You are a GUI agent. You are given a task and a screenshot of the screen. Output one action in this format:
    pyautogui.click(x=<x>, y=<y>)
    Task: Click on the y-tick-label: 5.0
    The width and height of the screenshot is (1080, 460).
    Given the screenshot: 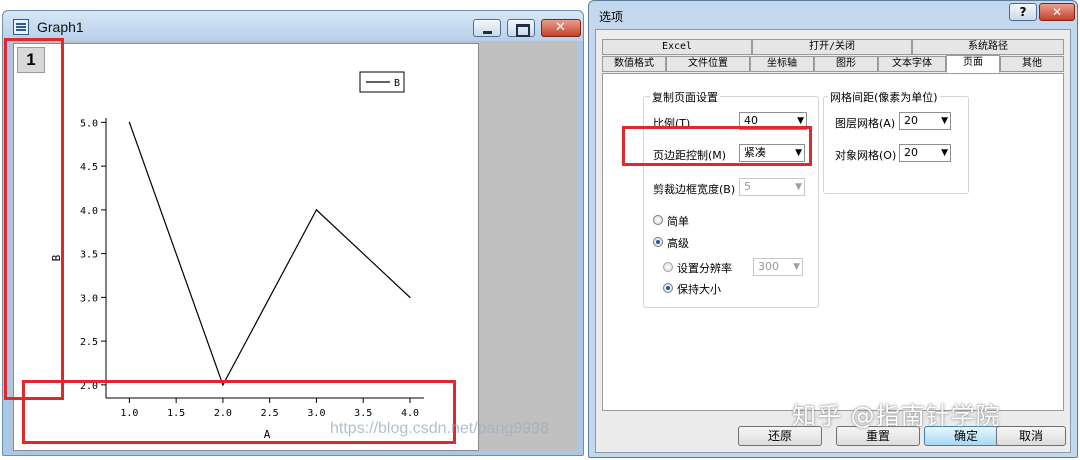 What is the action you would take?
    pyautogui.click(x=89, y=123)
    